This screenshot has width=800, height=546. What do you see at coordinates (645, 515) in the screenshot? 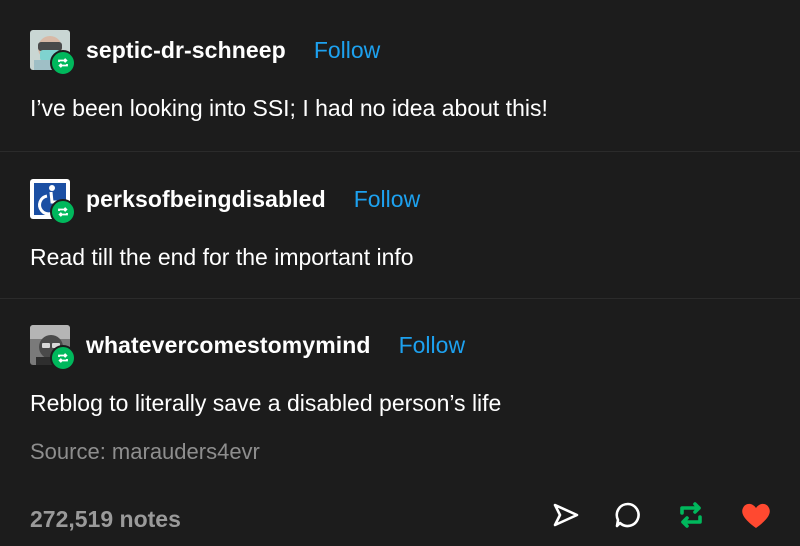
I see `post-actions` at bounding box center [645, 515].